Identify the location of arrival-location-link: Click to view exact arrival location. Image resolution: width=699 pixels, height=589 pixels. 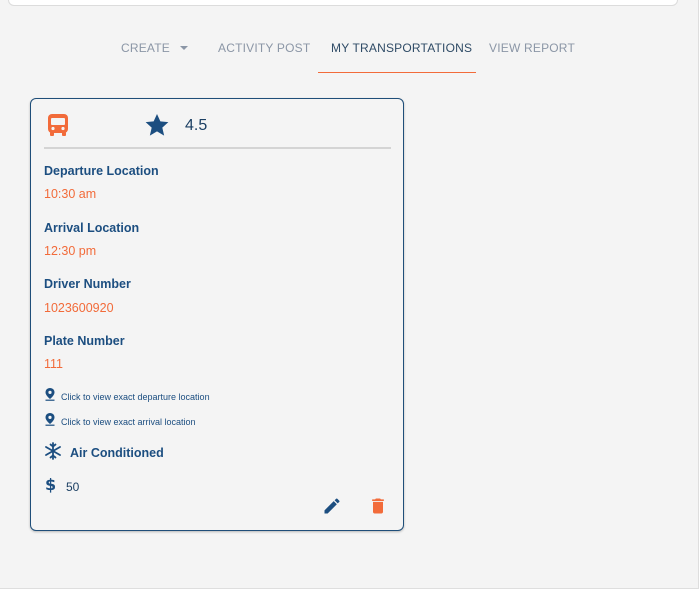
(120, 422).